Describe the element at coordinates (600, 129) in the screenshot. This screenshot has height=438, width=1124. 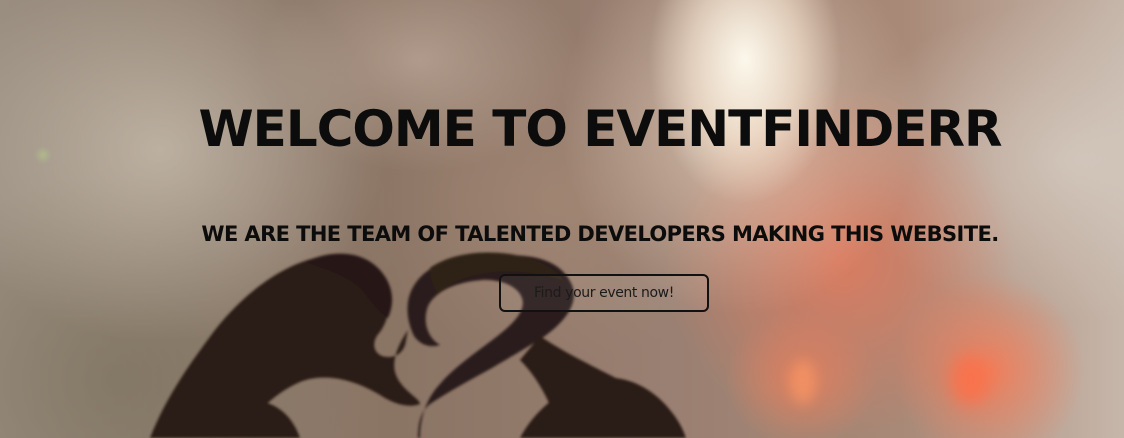
I see `page-title: WELCOME TO EVENTFINDERR` at that location.